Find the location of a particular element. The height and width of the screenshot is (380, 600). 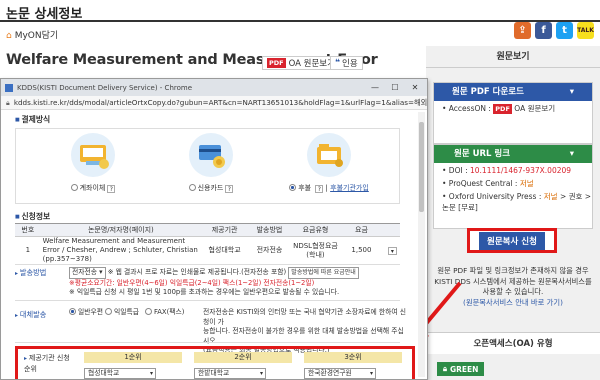

pdf-download-title: 원문 PDF 다운로드 is located at coordinates (488, 92).